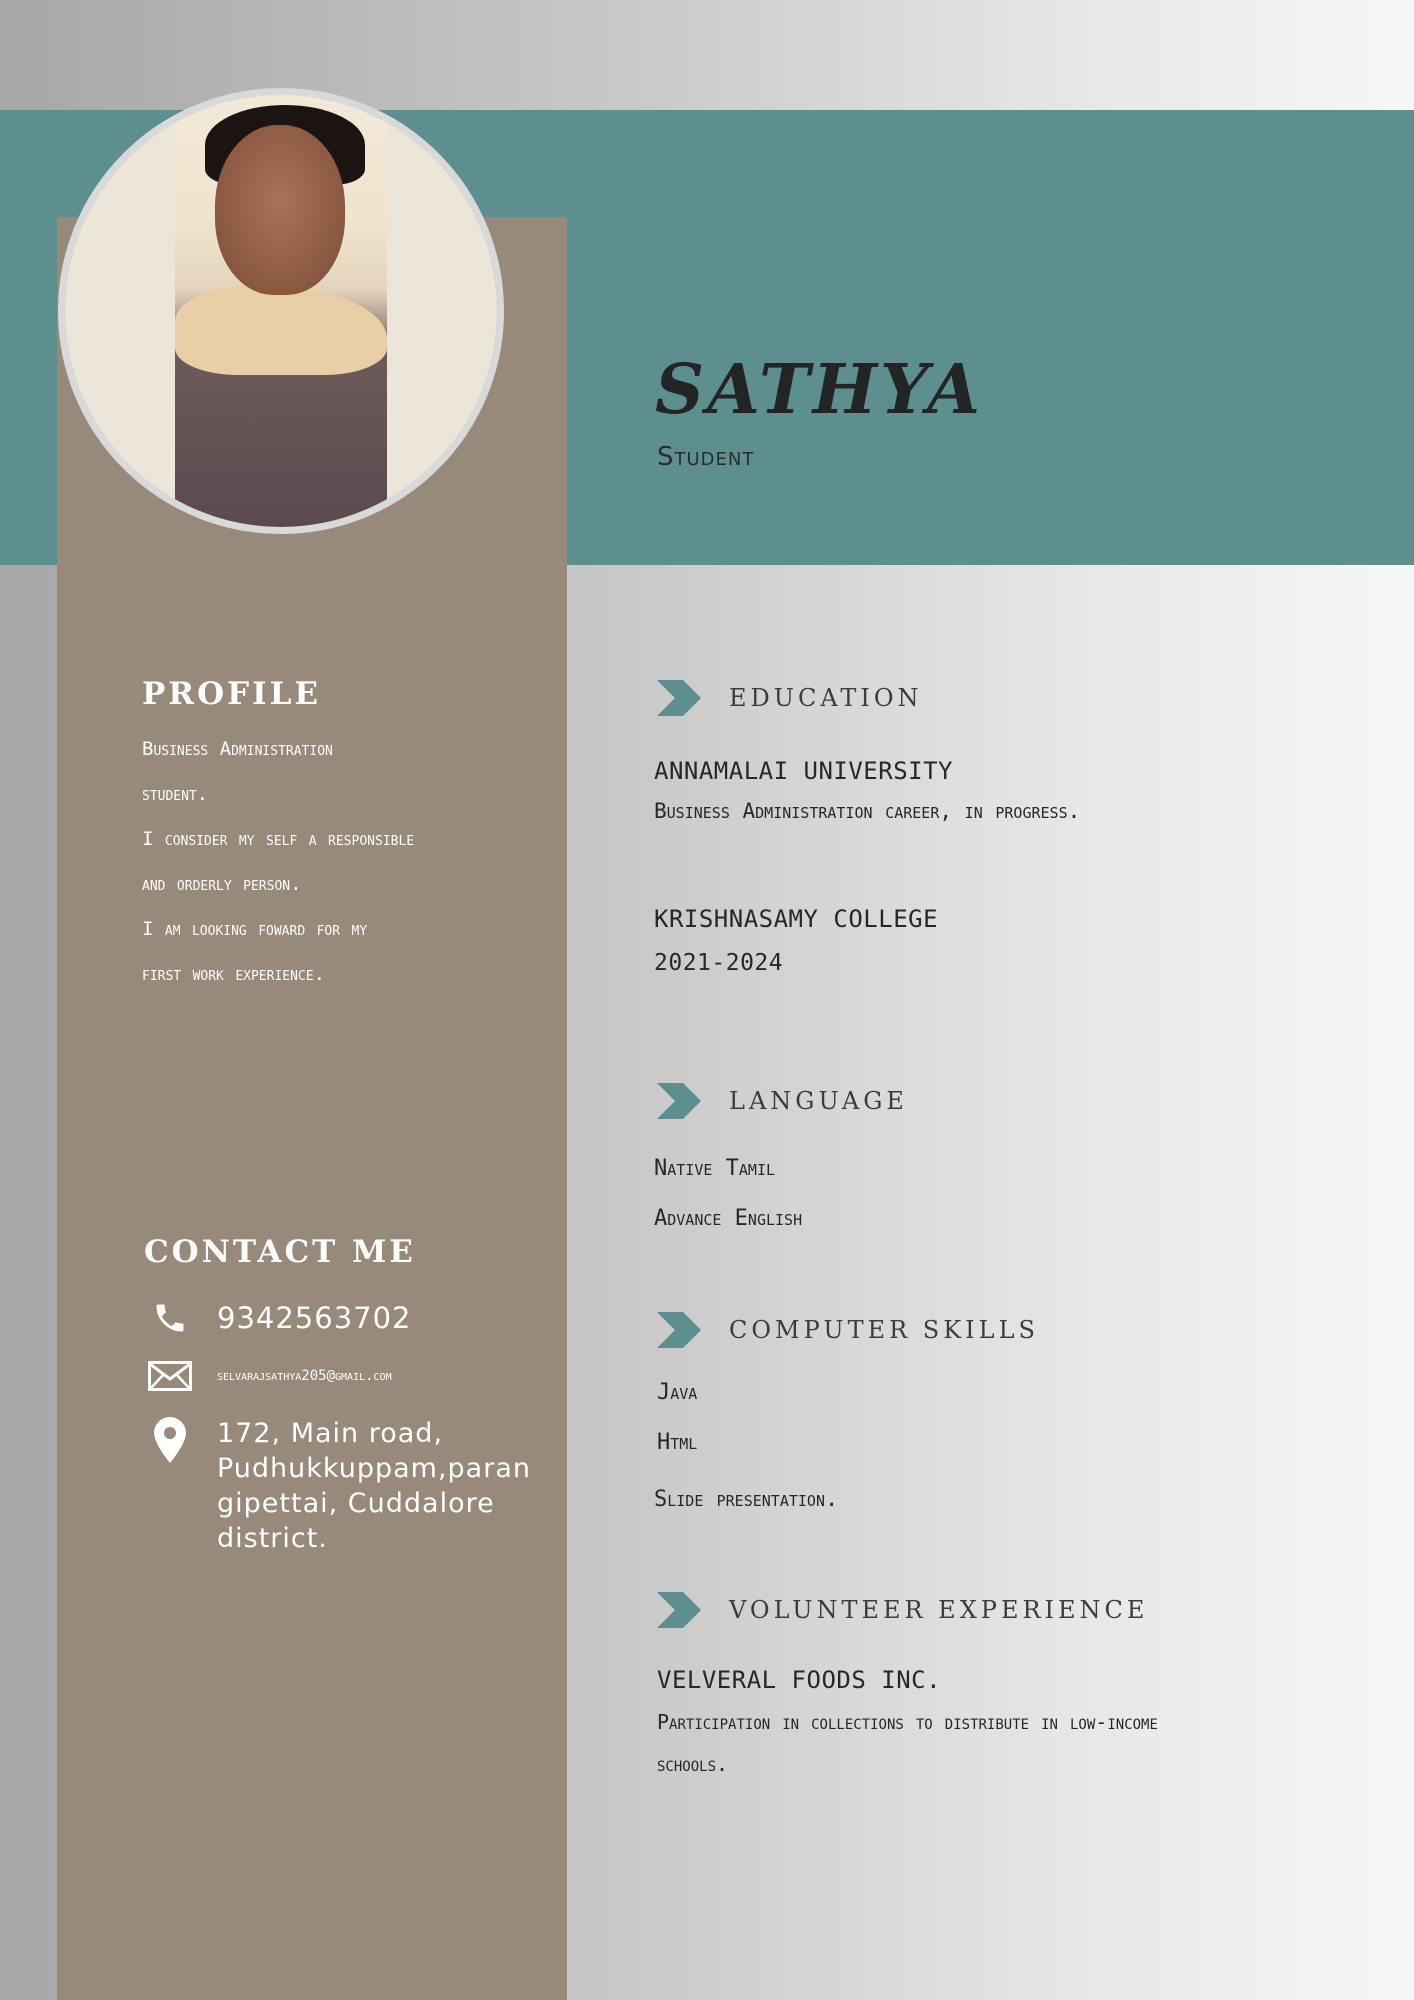  I want to click on contact-phone-row: 9342563702, so click(279, 1318).